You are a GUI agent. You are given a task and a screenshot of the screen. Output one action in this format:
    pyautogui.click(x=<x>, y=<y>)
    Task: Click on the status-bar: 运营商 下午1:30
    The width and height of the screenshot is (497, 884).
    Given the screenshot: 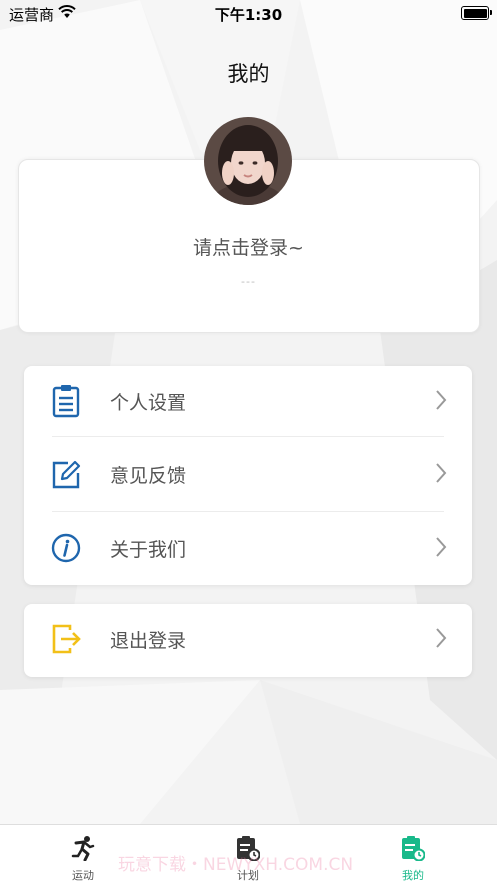 What is the action you would take?
    pyautogui.click(x=248, y=13)
    